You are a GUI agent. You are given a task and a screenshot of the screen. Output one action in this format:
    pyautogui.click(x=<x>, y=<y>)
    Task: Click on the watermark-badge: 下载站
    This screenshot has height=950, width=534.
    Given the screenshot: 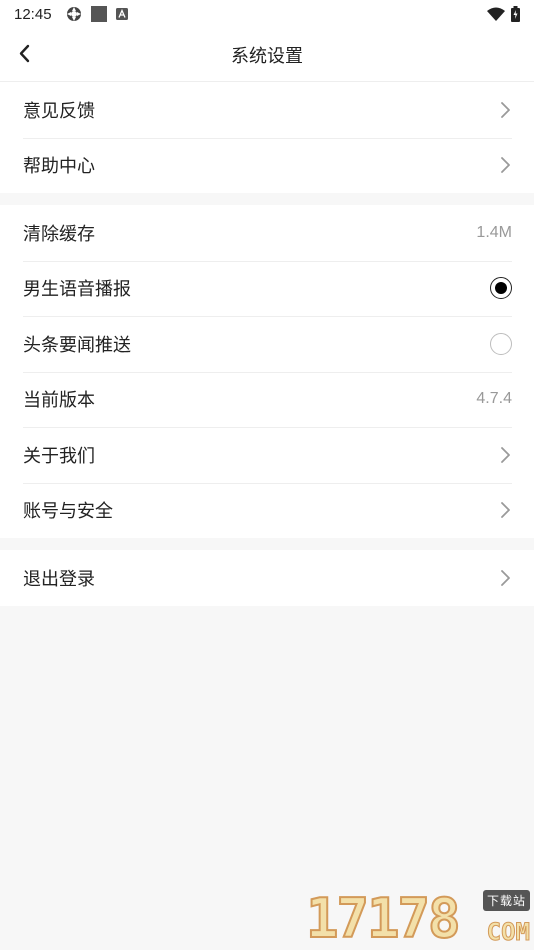 What is the action you would take?
    pyautogui.click(x=506, y=900)
    